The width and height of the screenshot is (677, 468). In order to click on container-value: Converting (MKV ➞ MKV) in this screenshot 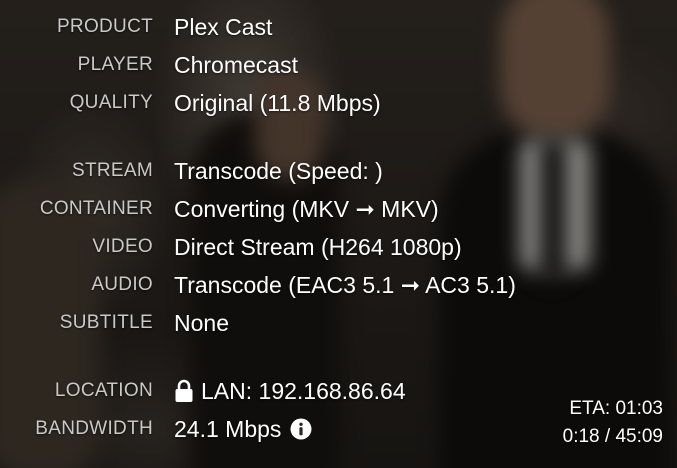, I will do `click(306, 208)`.